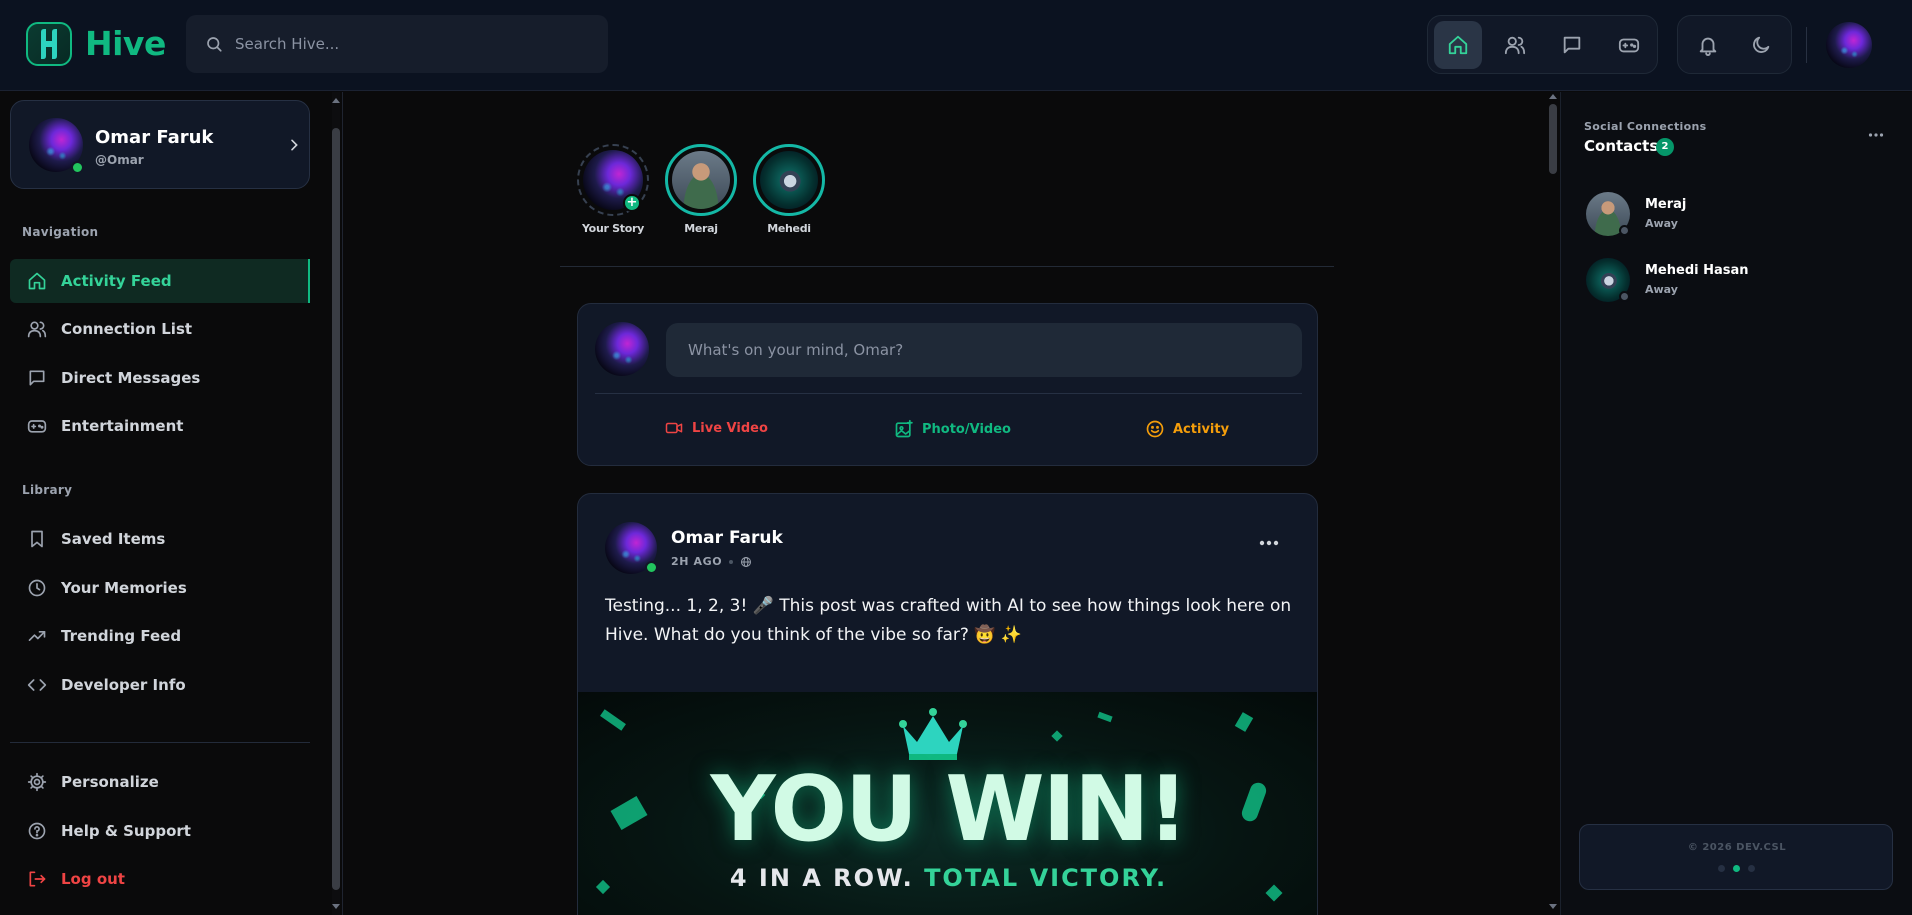 The image size is (1912, 915). I want to click on section-title-library: Library, so click(47, 490).